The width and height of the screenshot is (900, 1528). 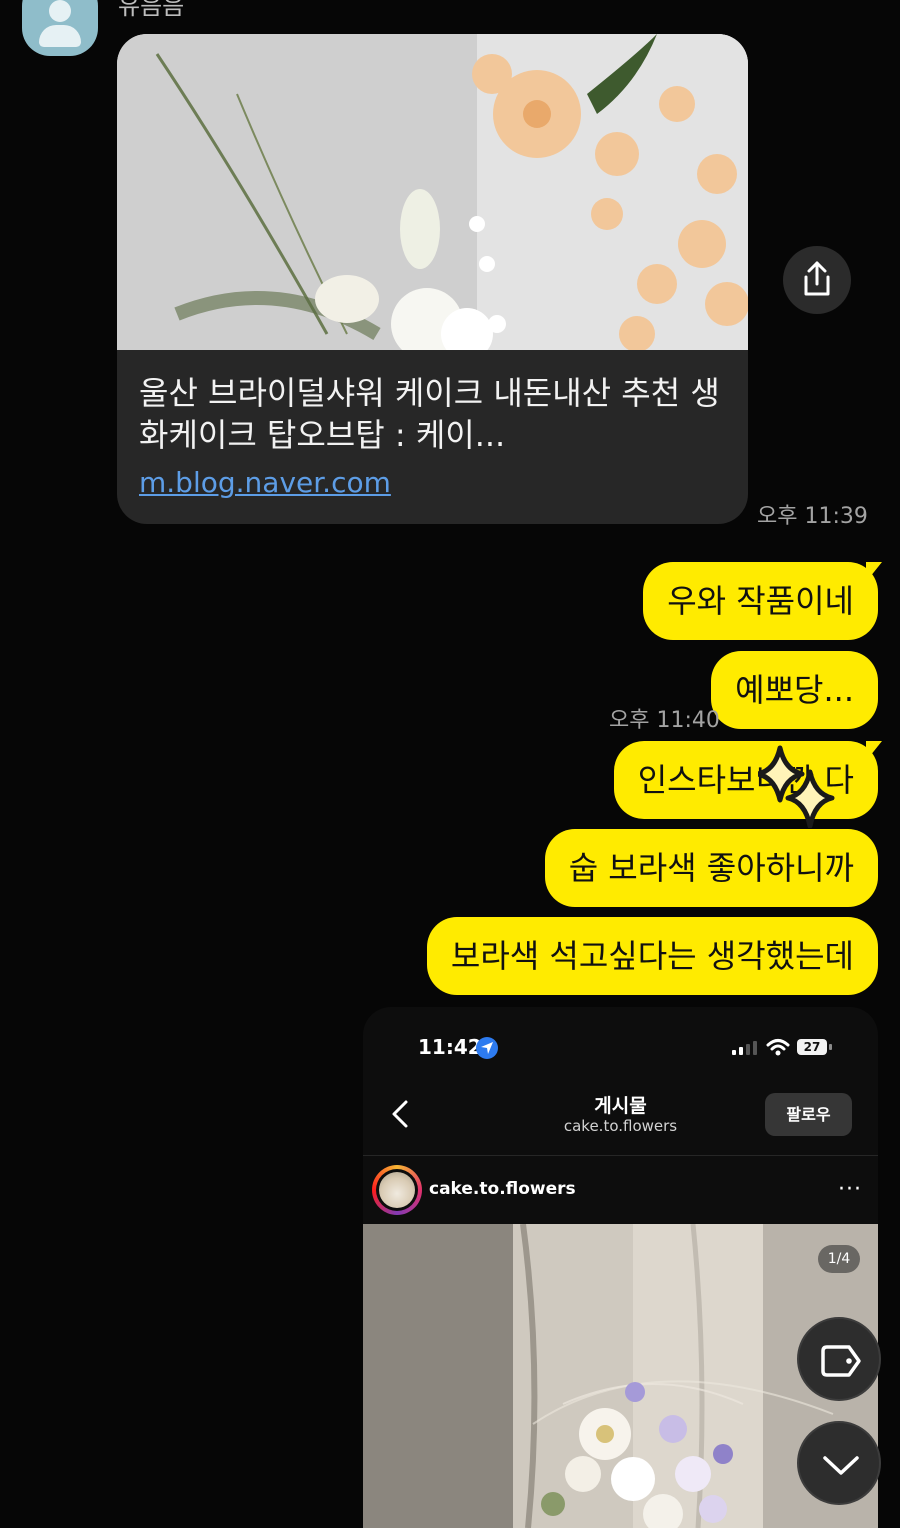 I want to click on status-time: 11:42, so click(x=450, y=1047).